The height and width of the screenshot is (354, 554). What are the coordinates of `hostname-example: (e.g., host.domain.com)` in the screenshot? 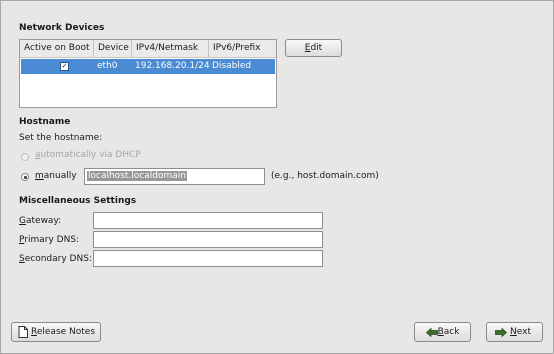 It's located at (325, 176).